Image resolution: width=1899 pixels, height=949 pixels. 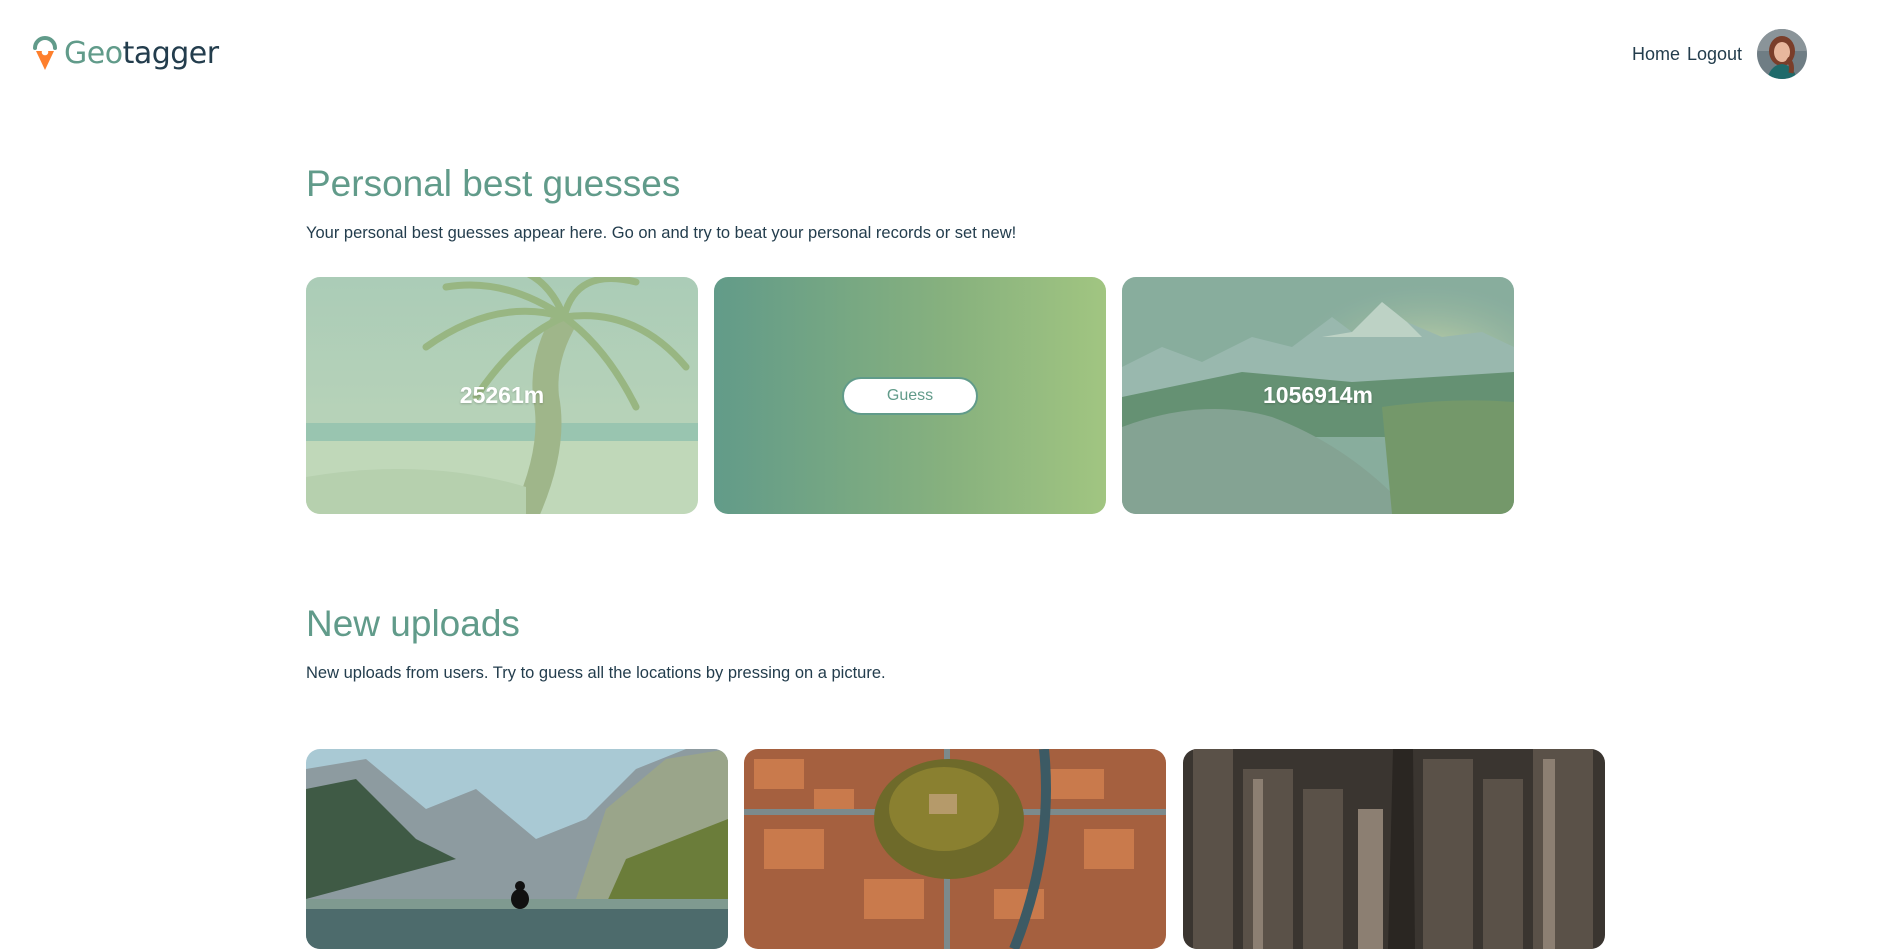 I want to click on geotagger-logo: Geotagger, so click(x=125, y=54).